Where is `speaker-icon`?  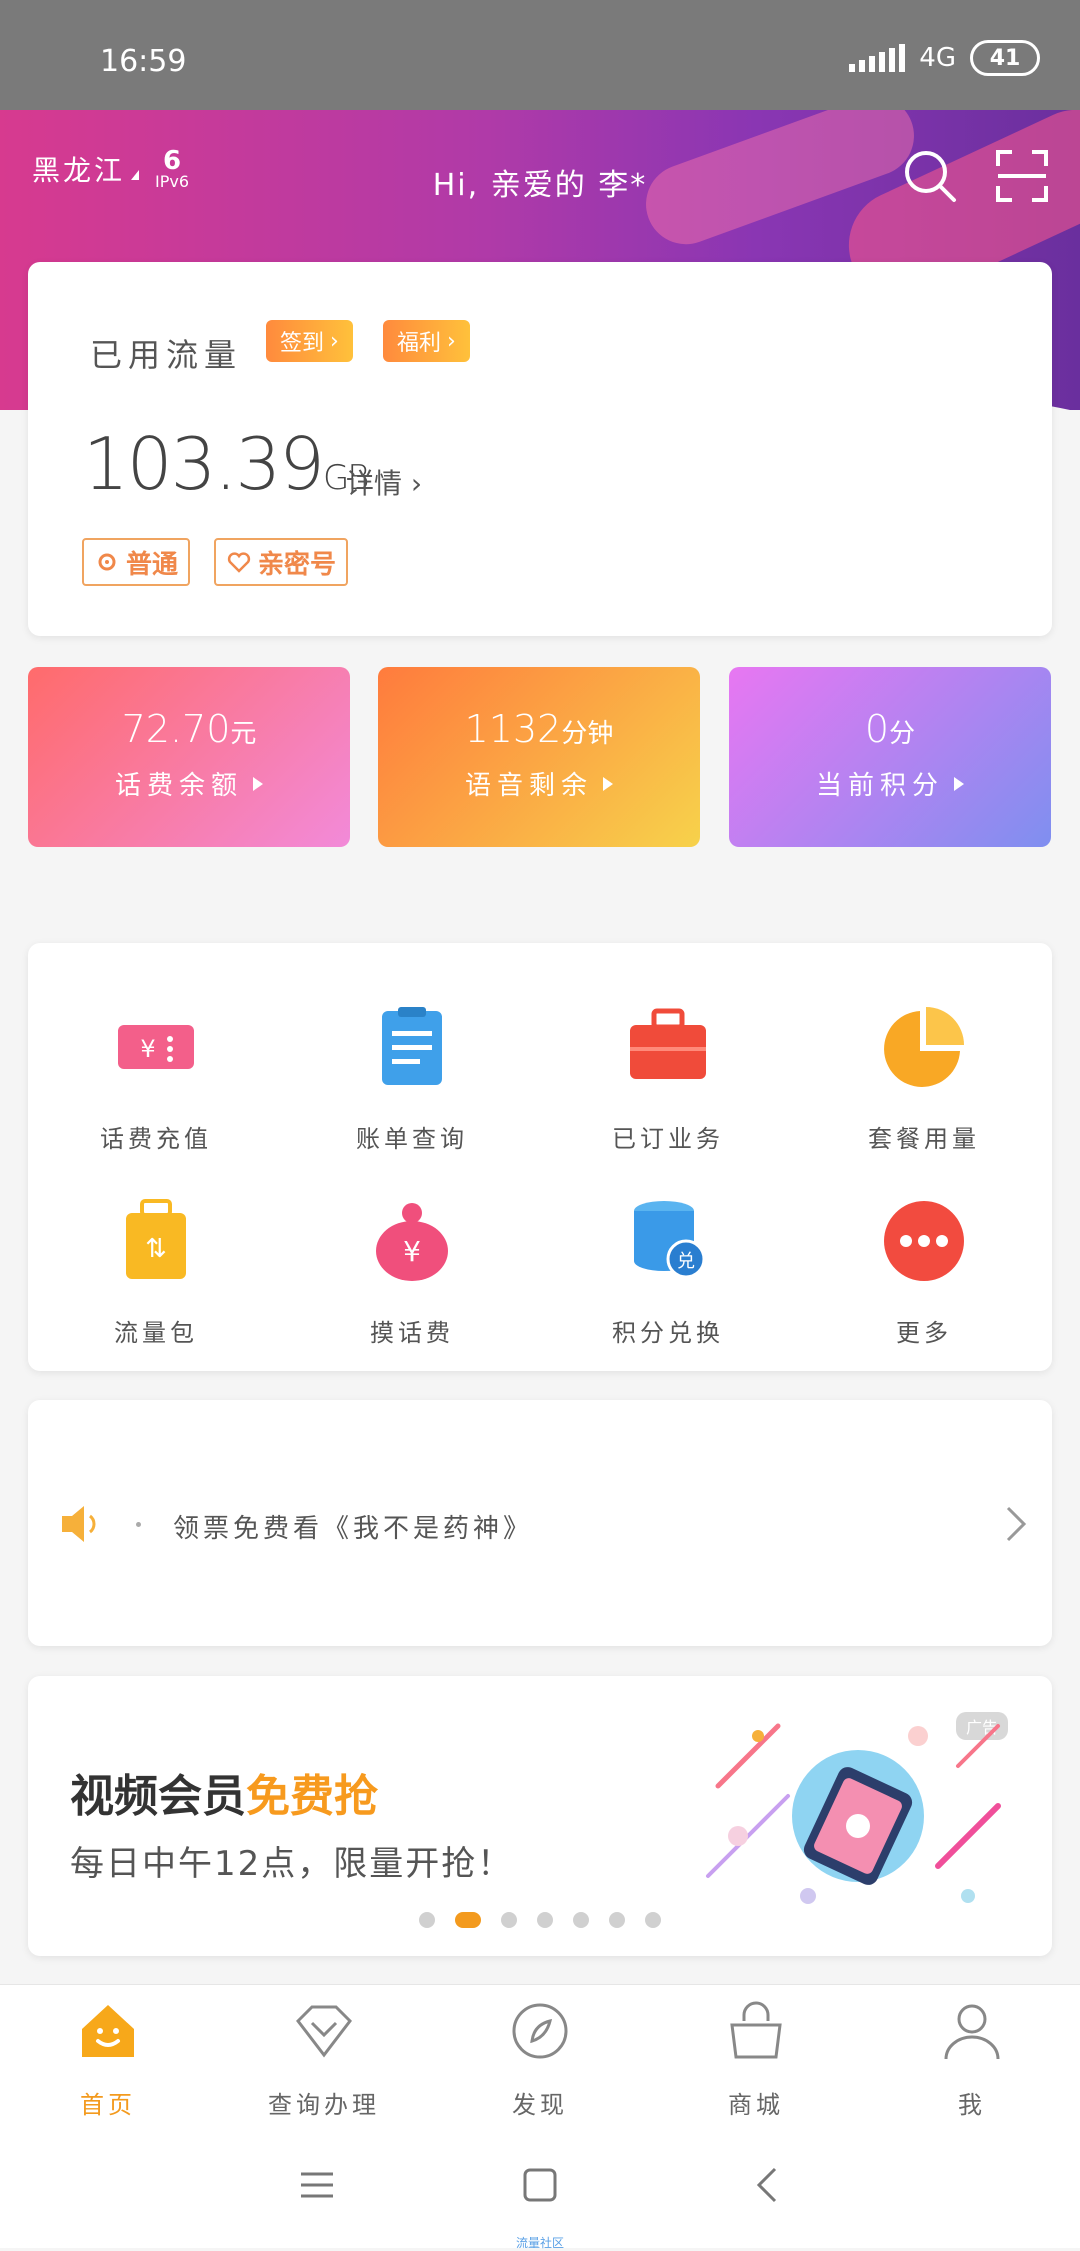 speaker-icon is located at coordinates (80, 1526).